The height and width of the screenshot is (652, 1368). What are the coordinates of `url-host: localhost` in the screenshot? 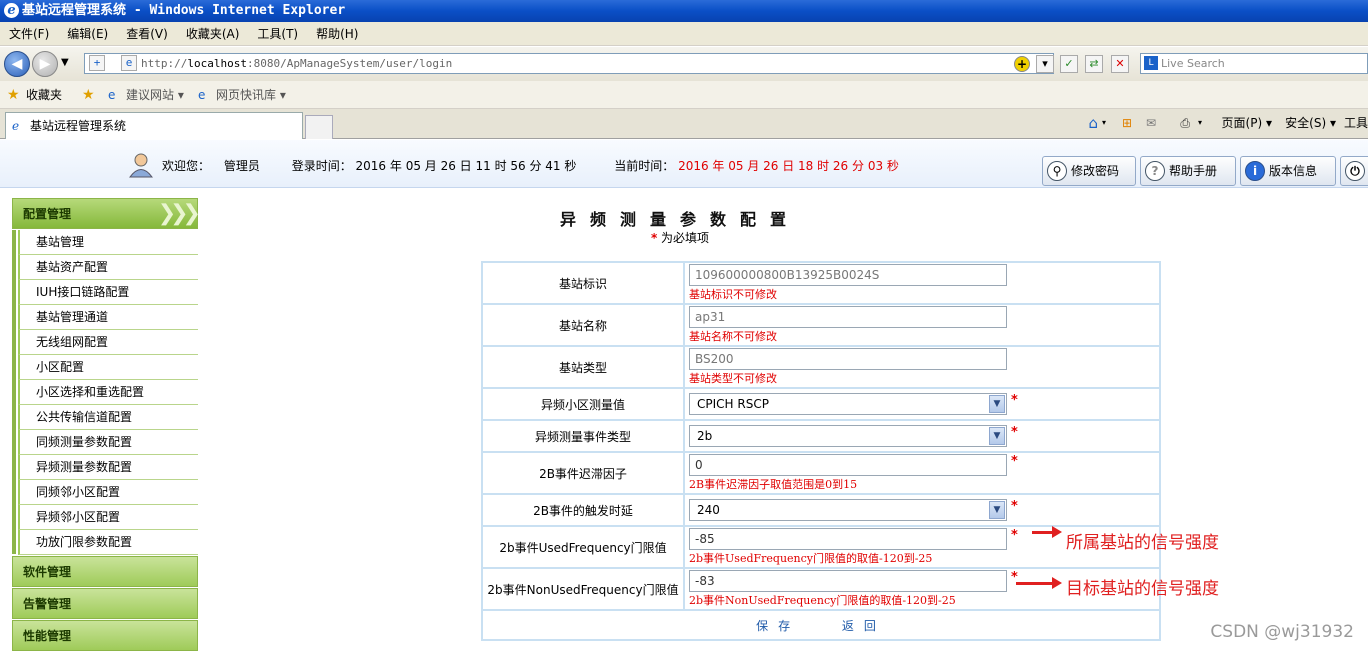 It's located at (217, 63).